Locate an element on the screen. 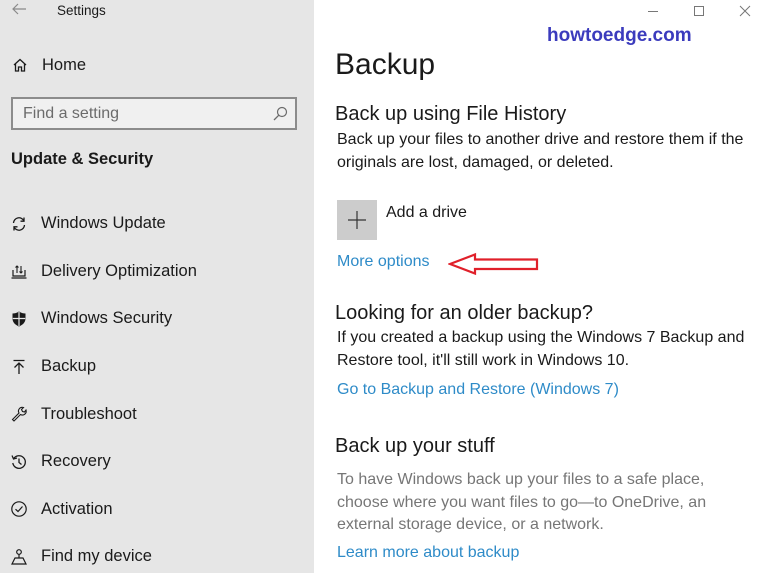  search-box is located at coordinates (154, 113).